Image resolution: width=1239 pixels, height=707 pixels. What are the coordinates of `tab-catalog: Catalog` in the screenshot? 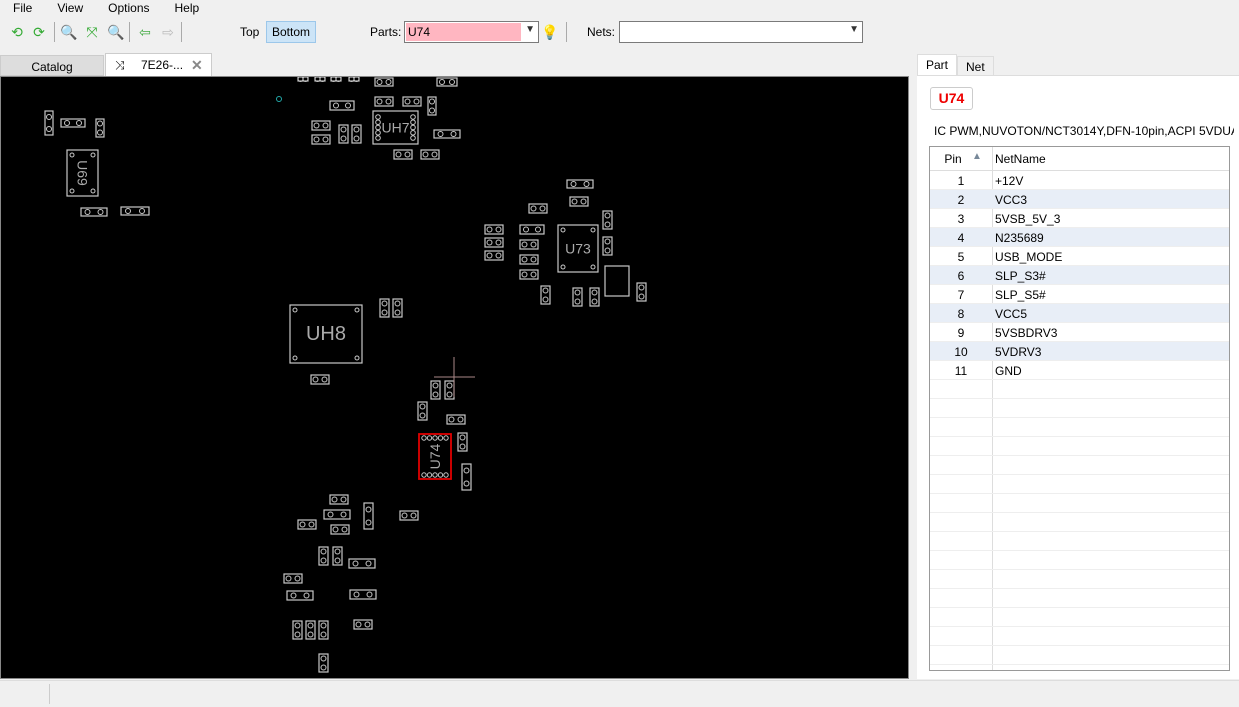 It's located at (52, 65).